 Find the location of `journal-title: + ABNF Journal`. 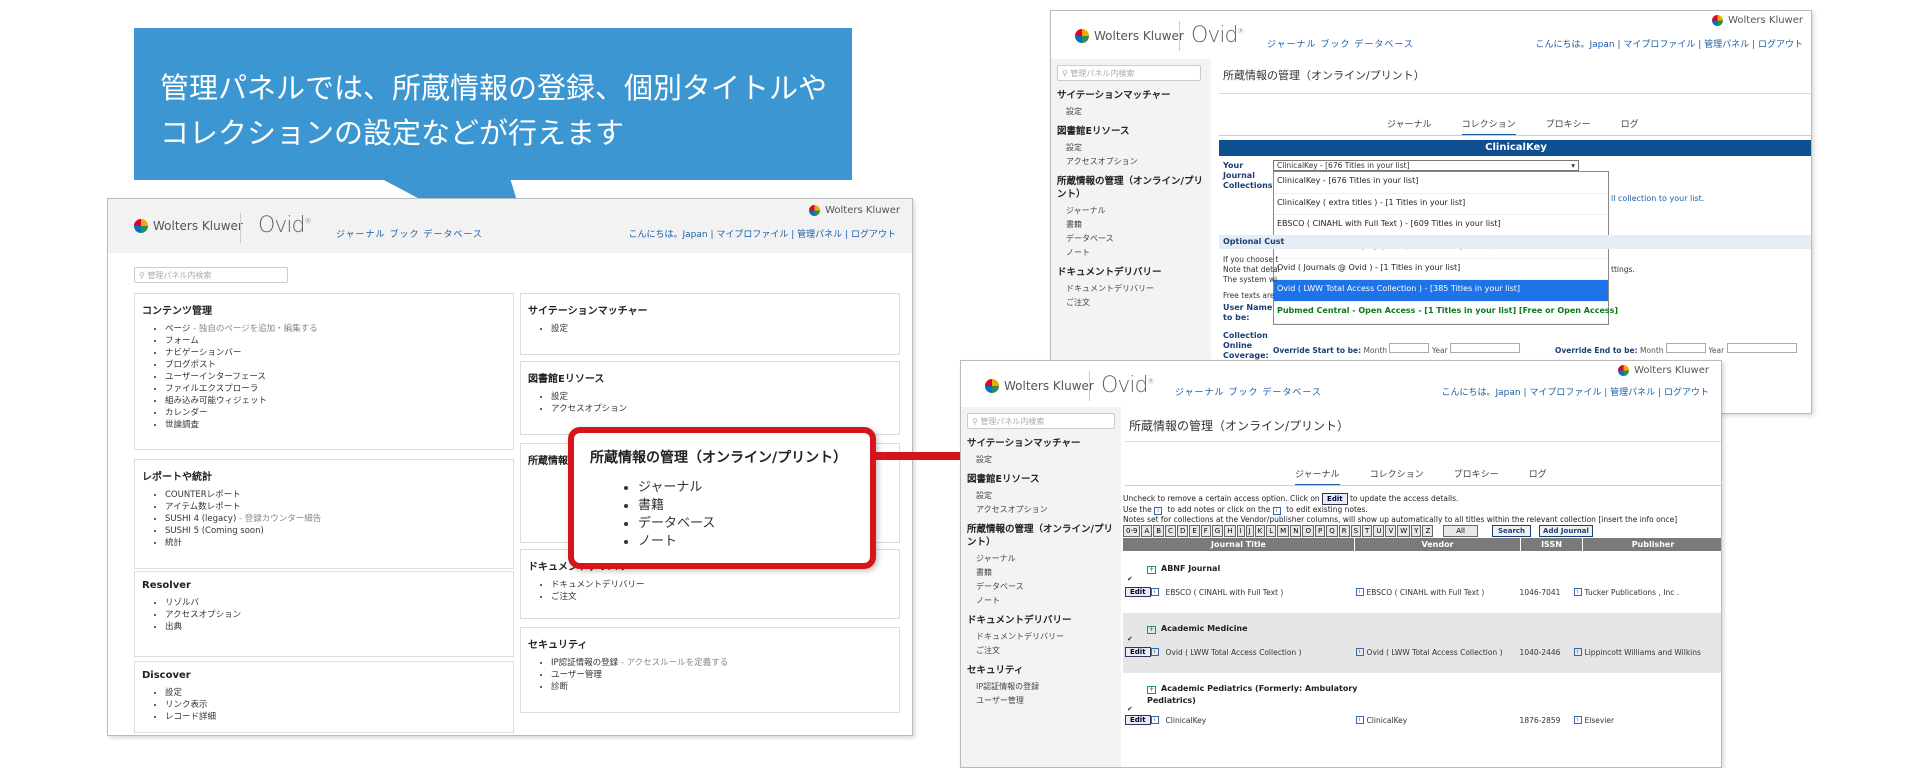

journal-title: + ABNF Journal is located at coordinates (1183, 569).